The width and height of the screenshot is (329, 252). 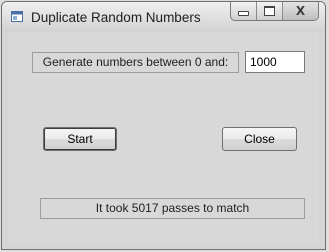 I want to click on maximize-icon, so click(x=269, y=11).